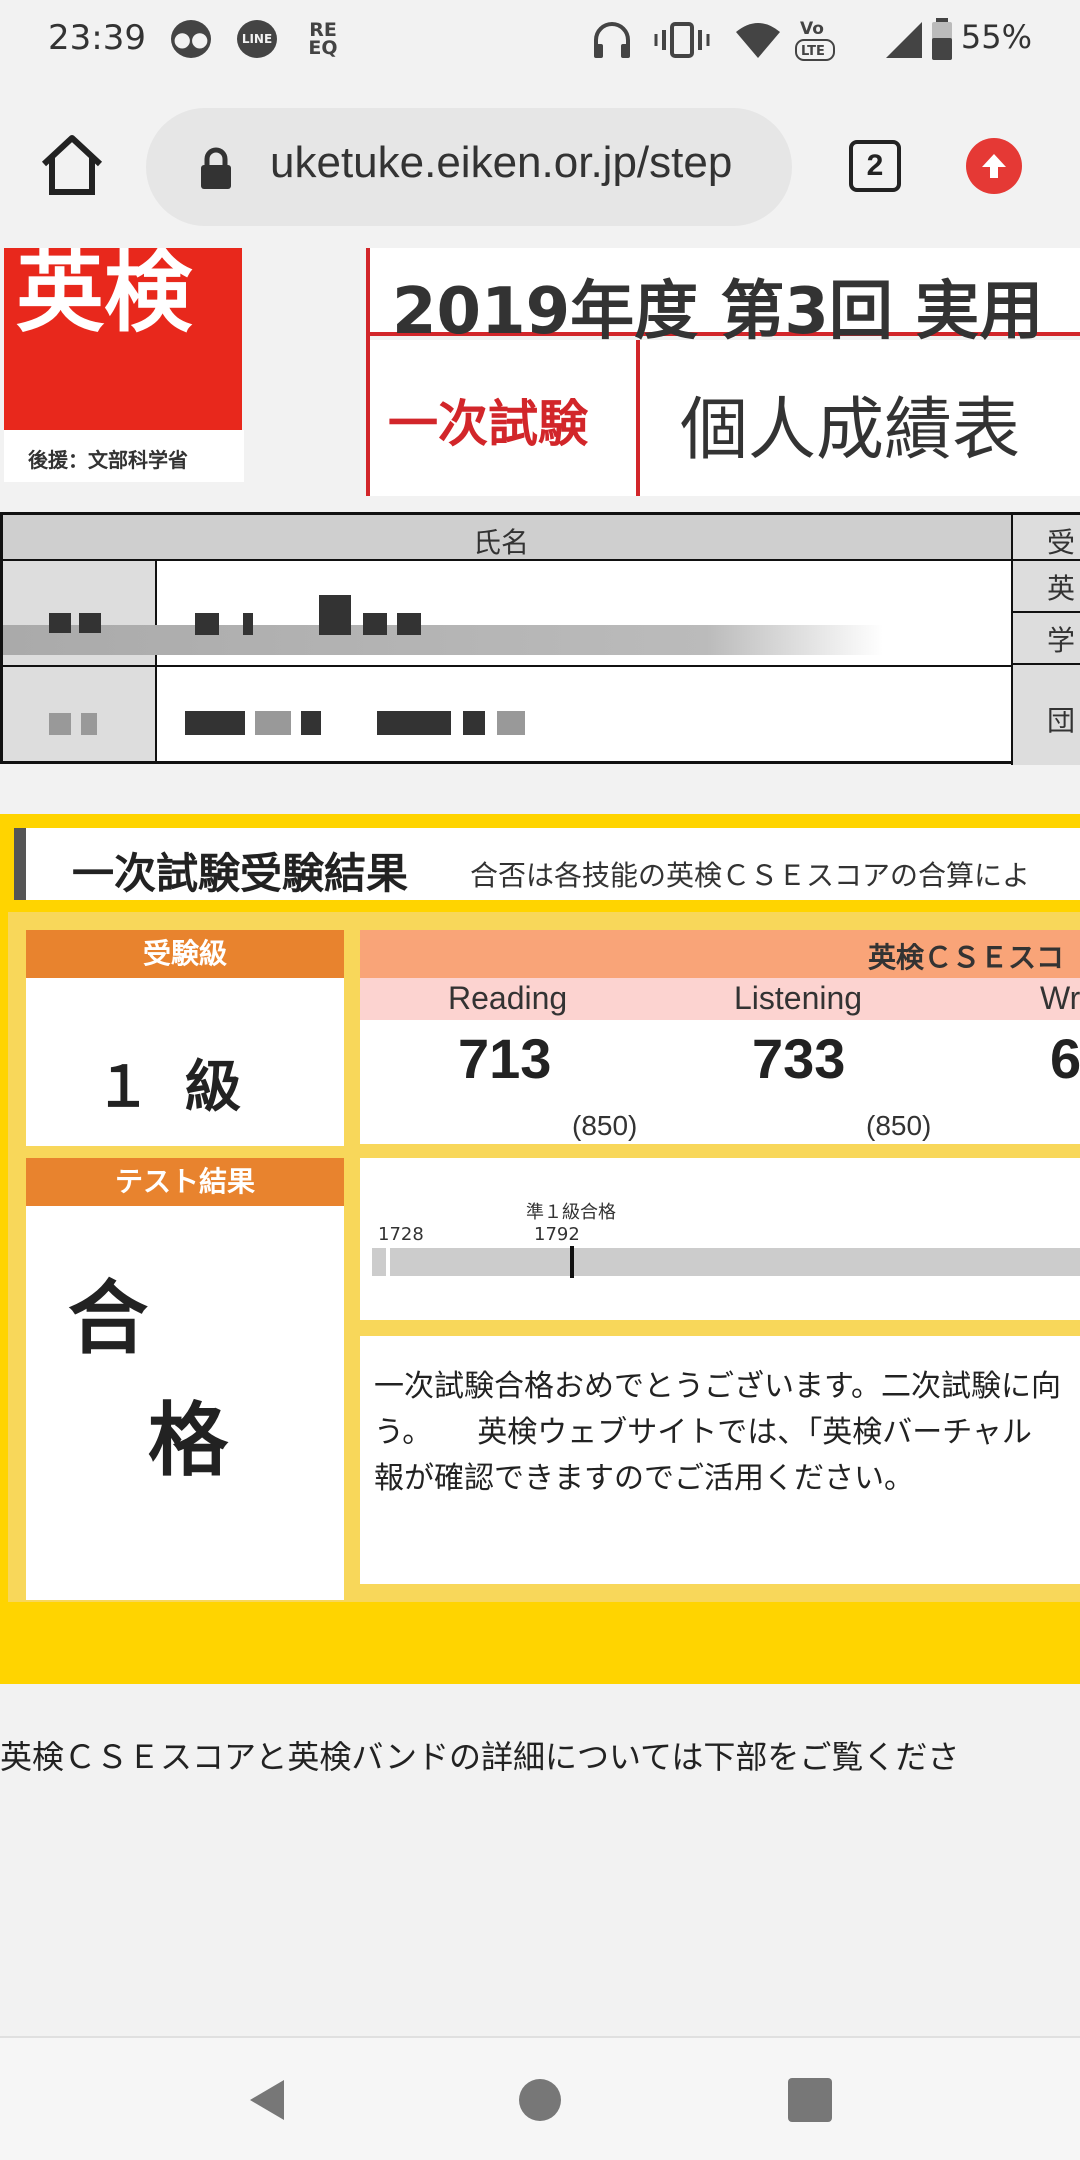  What do you see at coordinates (268, 2100) in the screenshot?
I see `back-icon` at bounding box center [268, 2100].